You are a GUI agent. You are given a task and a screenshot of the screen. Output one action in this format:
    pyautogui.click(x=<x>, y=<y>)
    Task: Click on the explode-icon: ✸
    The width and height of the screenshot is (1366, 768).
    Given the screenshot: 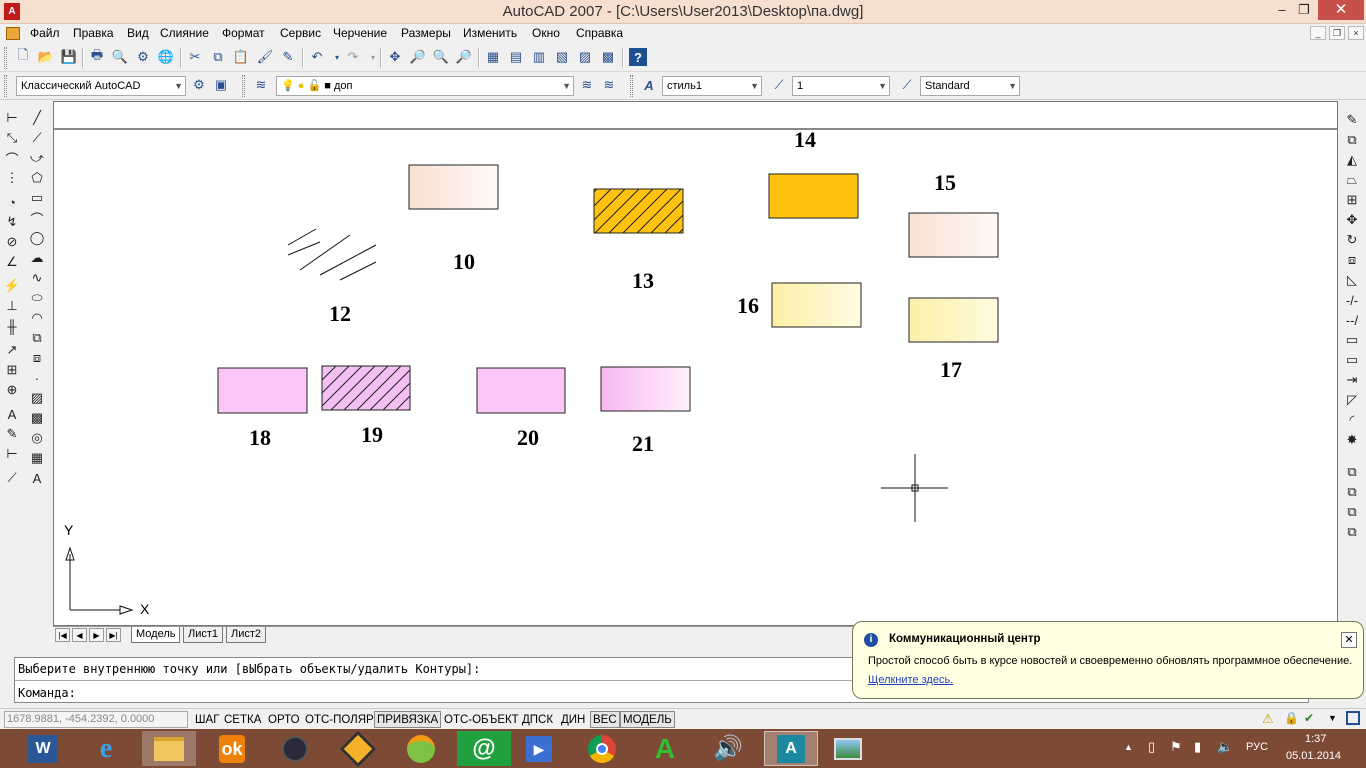 What is the action you would take?
    pyautogui.click(x=1352, y=440)
    